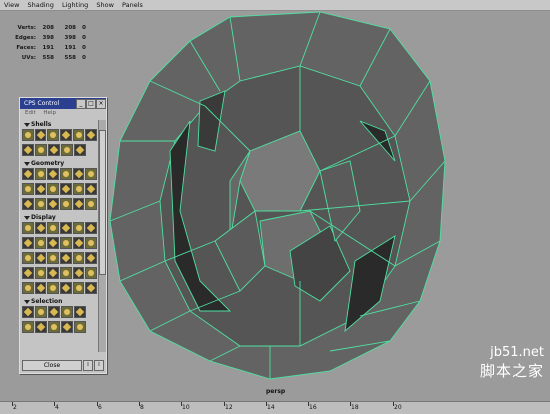  Describe the element at coordinates (51, 28) in the screenshot. I see `hud-row-verts: Verts: 208 208 0` at that location.